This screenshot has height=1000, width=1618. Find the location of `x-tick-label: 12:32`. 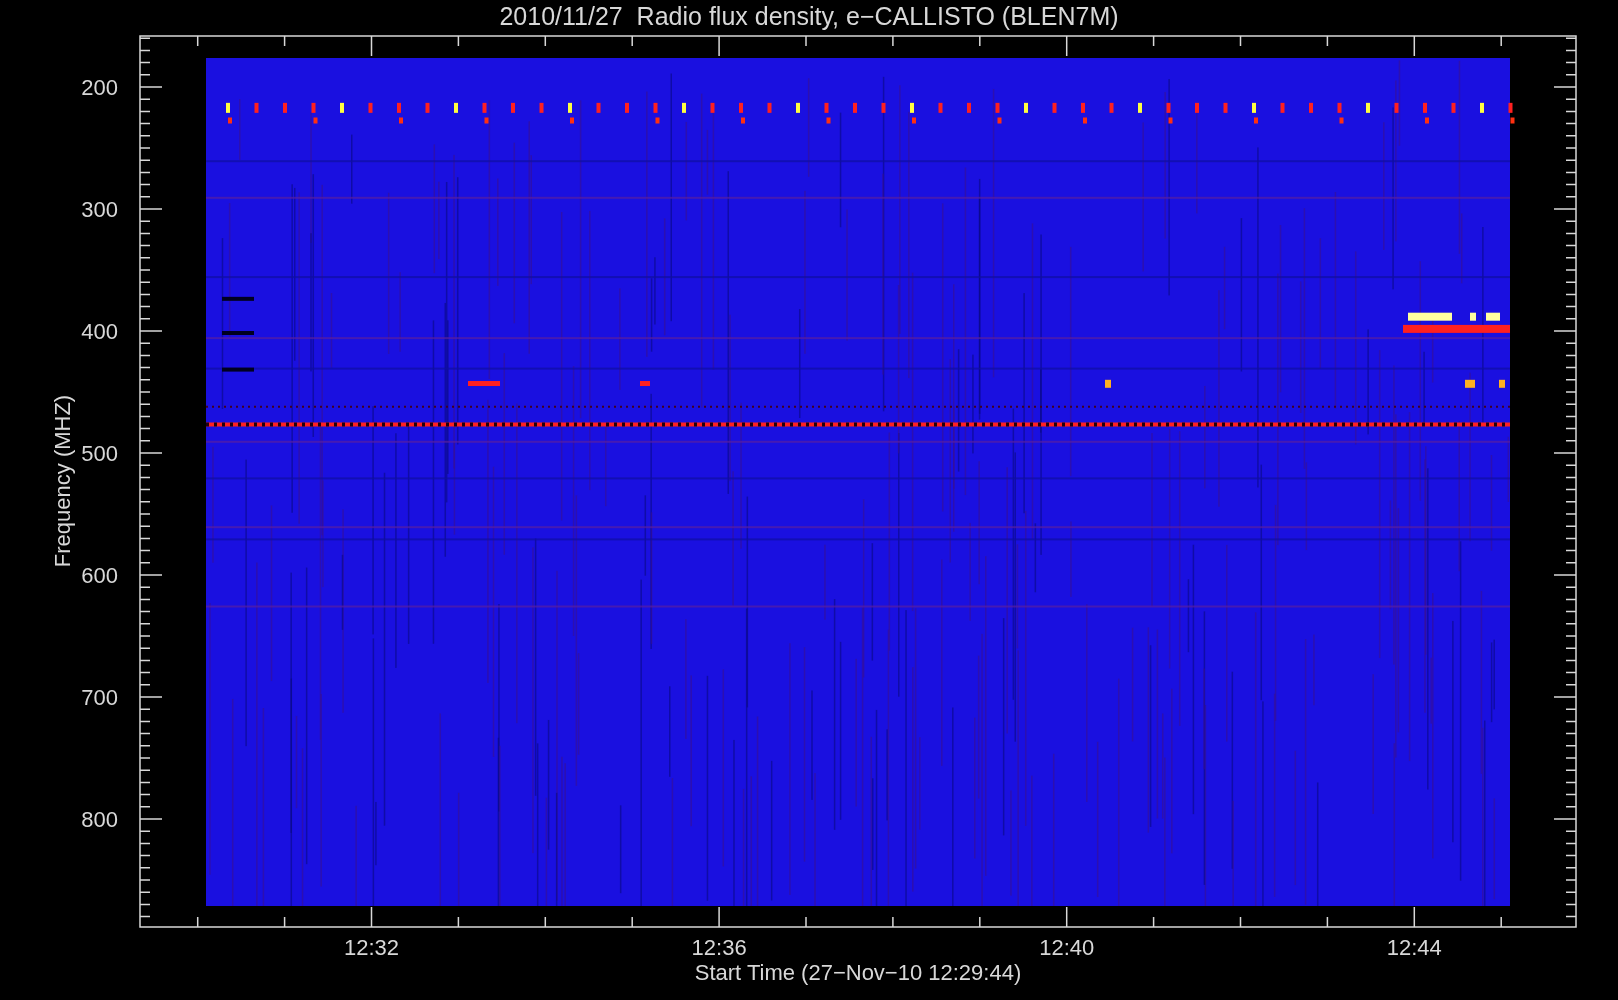

x-tick-label: 12:32 is located at coordinates (371, 947).